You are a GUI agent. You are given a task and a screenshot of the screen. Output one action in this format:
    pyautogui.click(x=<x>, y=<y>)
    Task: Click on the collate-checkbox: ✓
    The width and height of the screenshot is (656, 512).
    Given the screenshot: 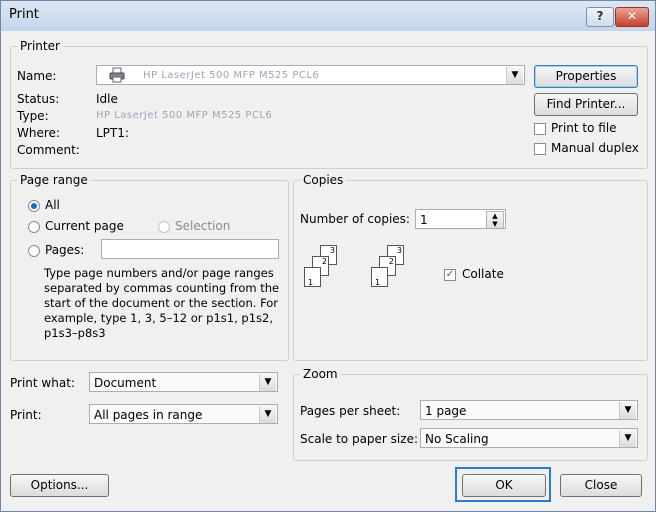 What is the action you would take?
    pyautogui.click(x=450, y=275)
    